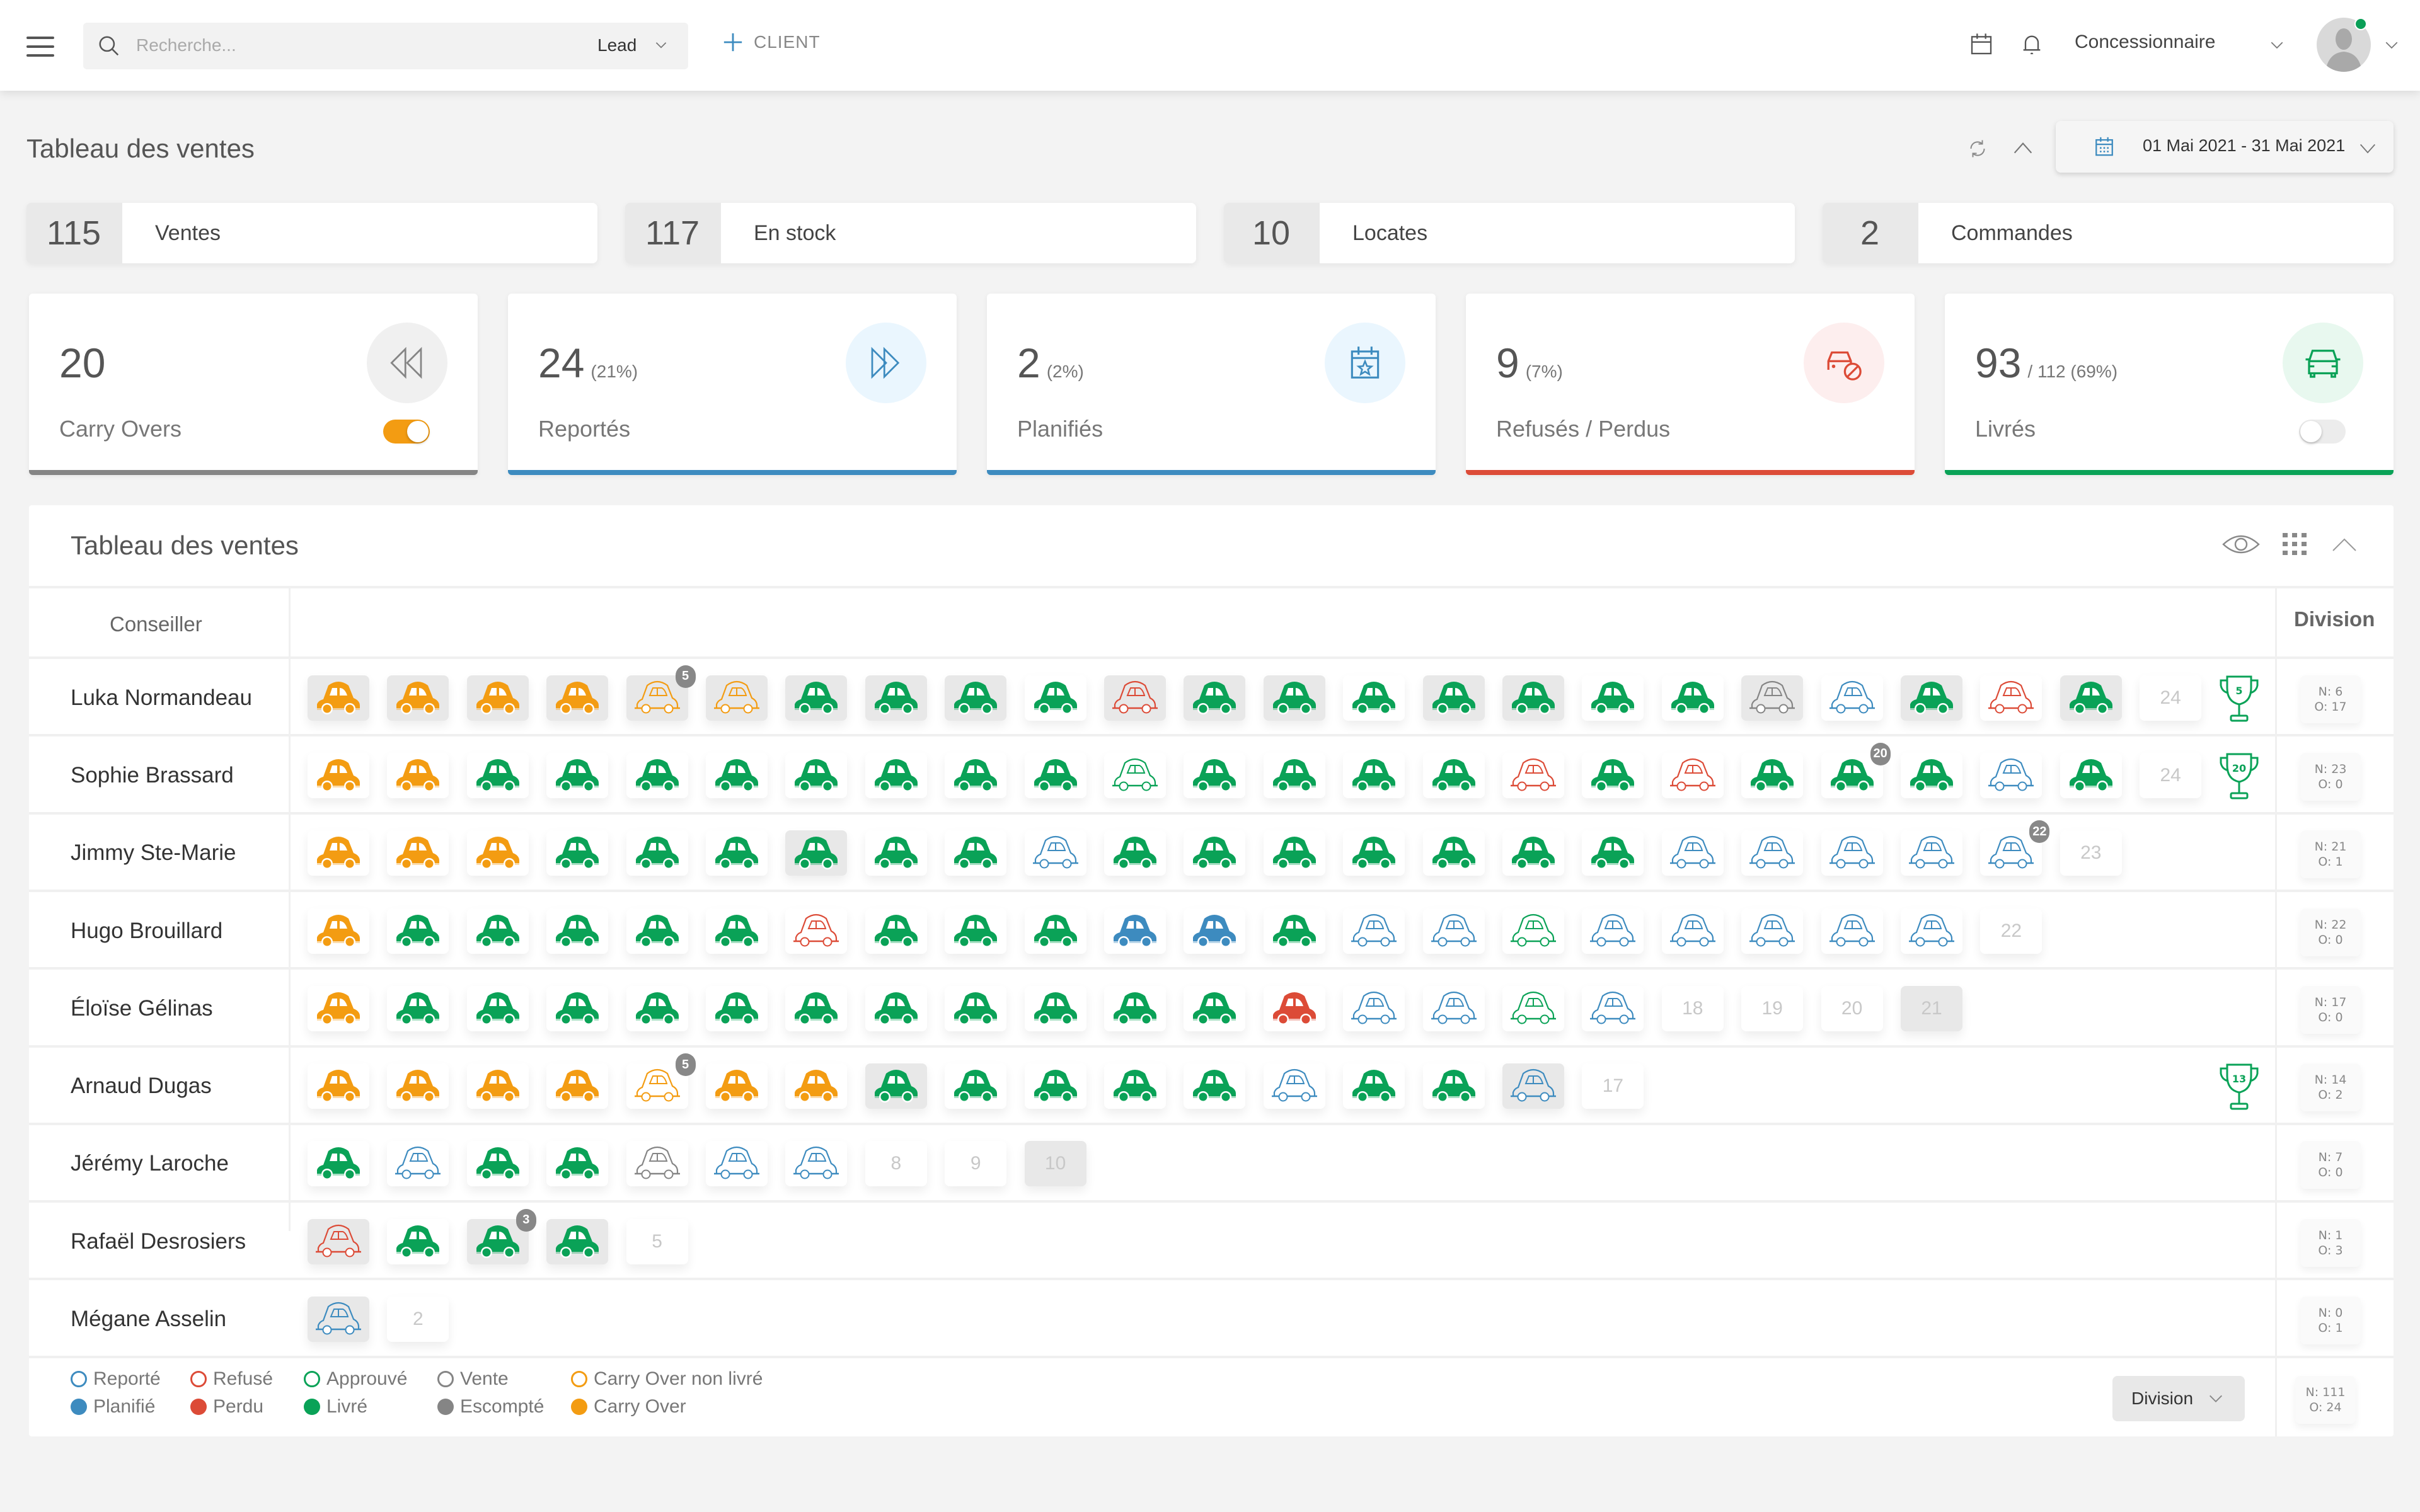 The height and width of the screenshot is (1512, 2420). Describe the element at coordinates (771, 42) in the screenshot. I see `add-client-button: CLIENT` at that location.